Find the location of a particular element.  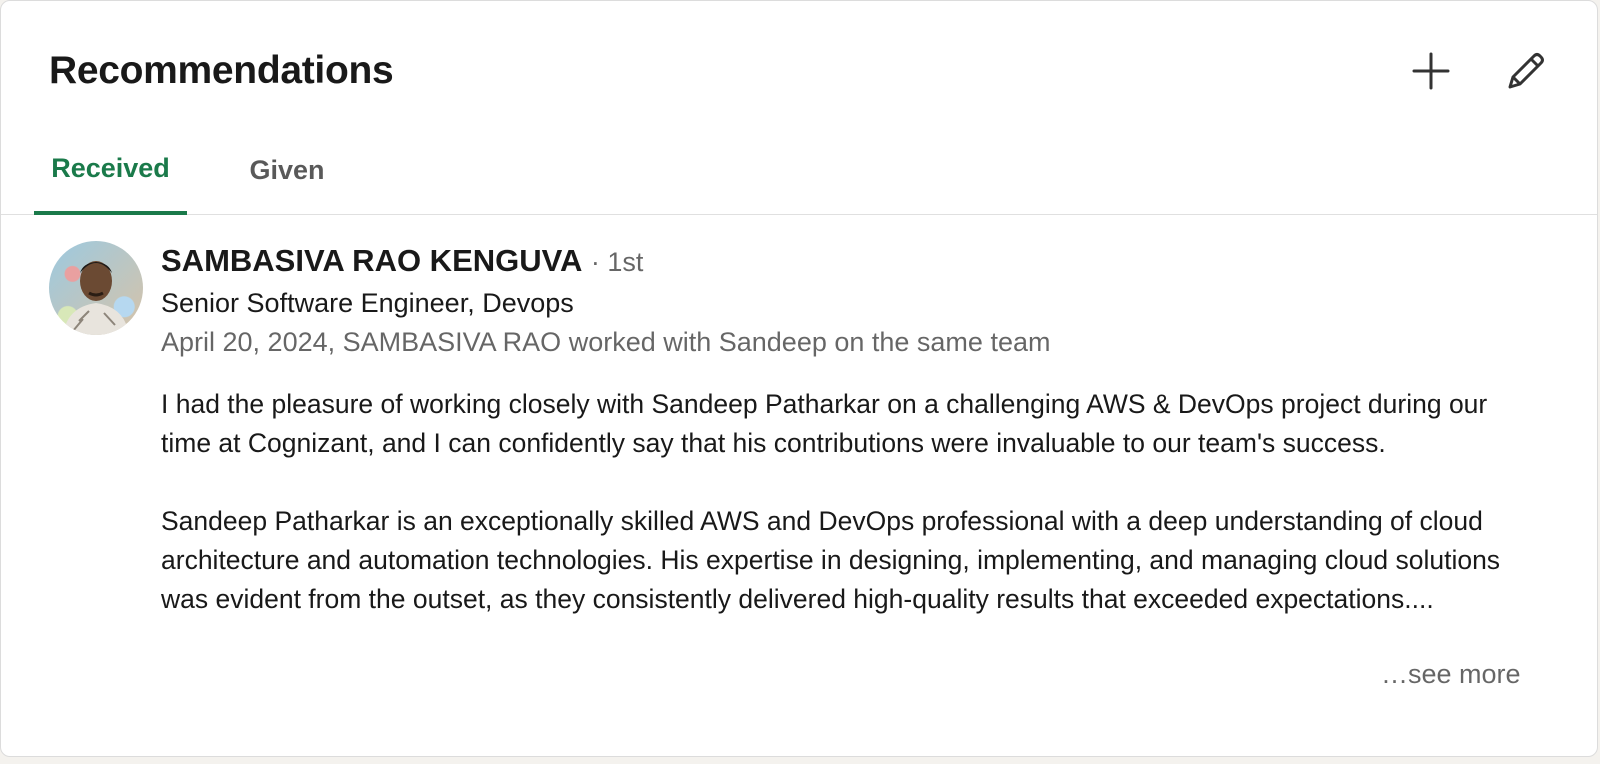

recommender-headline: Senior Software Engineer, Devops is located at coordinates (367, 303).